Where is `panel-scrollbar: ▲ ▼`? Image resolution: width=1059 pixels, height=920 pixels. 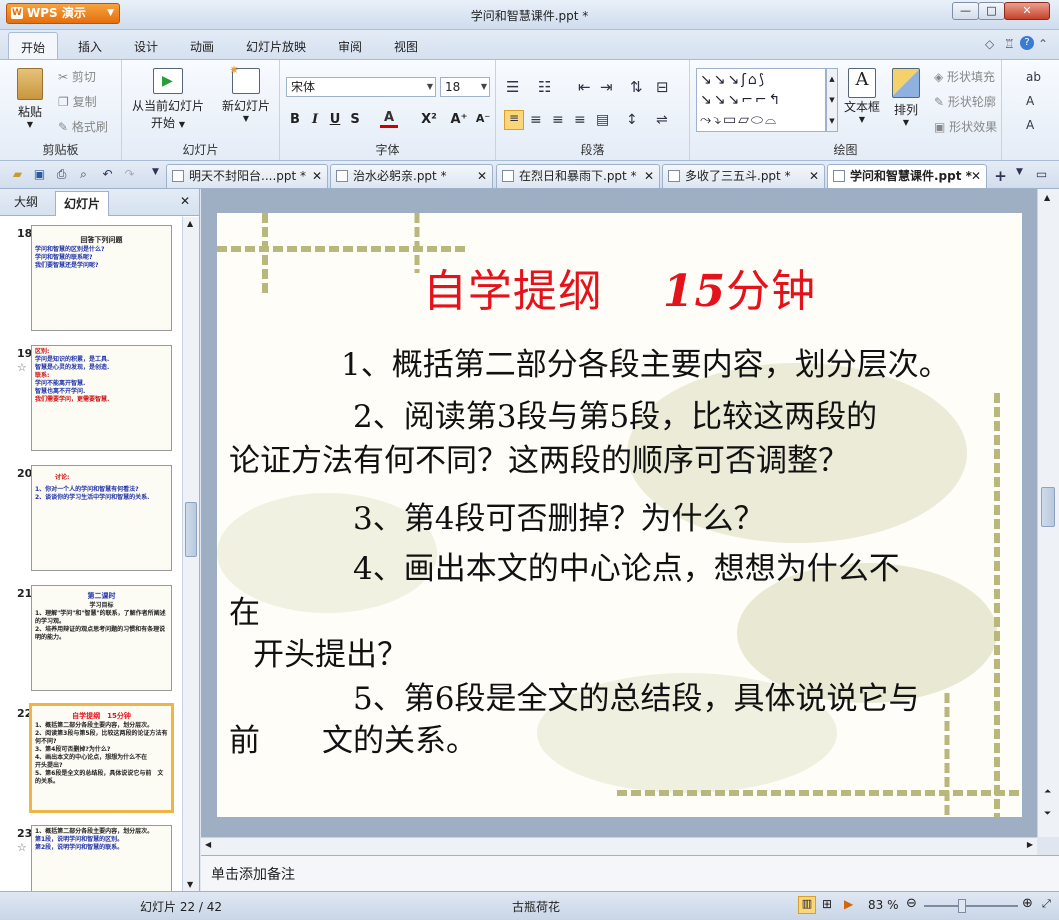 panel-scrollbar: ▲ ▼ is located at coordinates (190, 554).